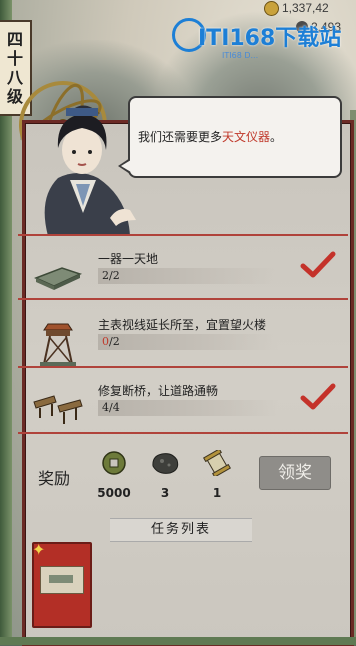 Image resolution: width=356 pixels, height=646 pixels. Describe the element at coordinates (276, 137) in the screenshot. I see `dialog-text-suffix: 。` at that location.